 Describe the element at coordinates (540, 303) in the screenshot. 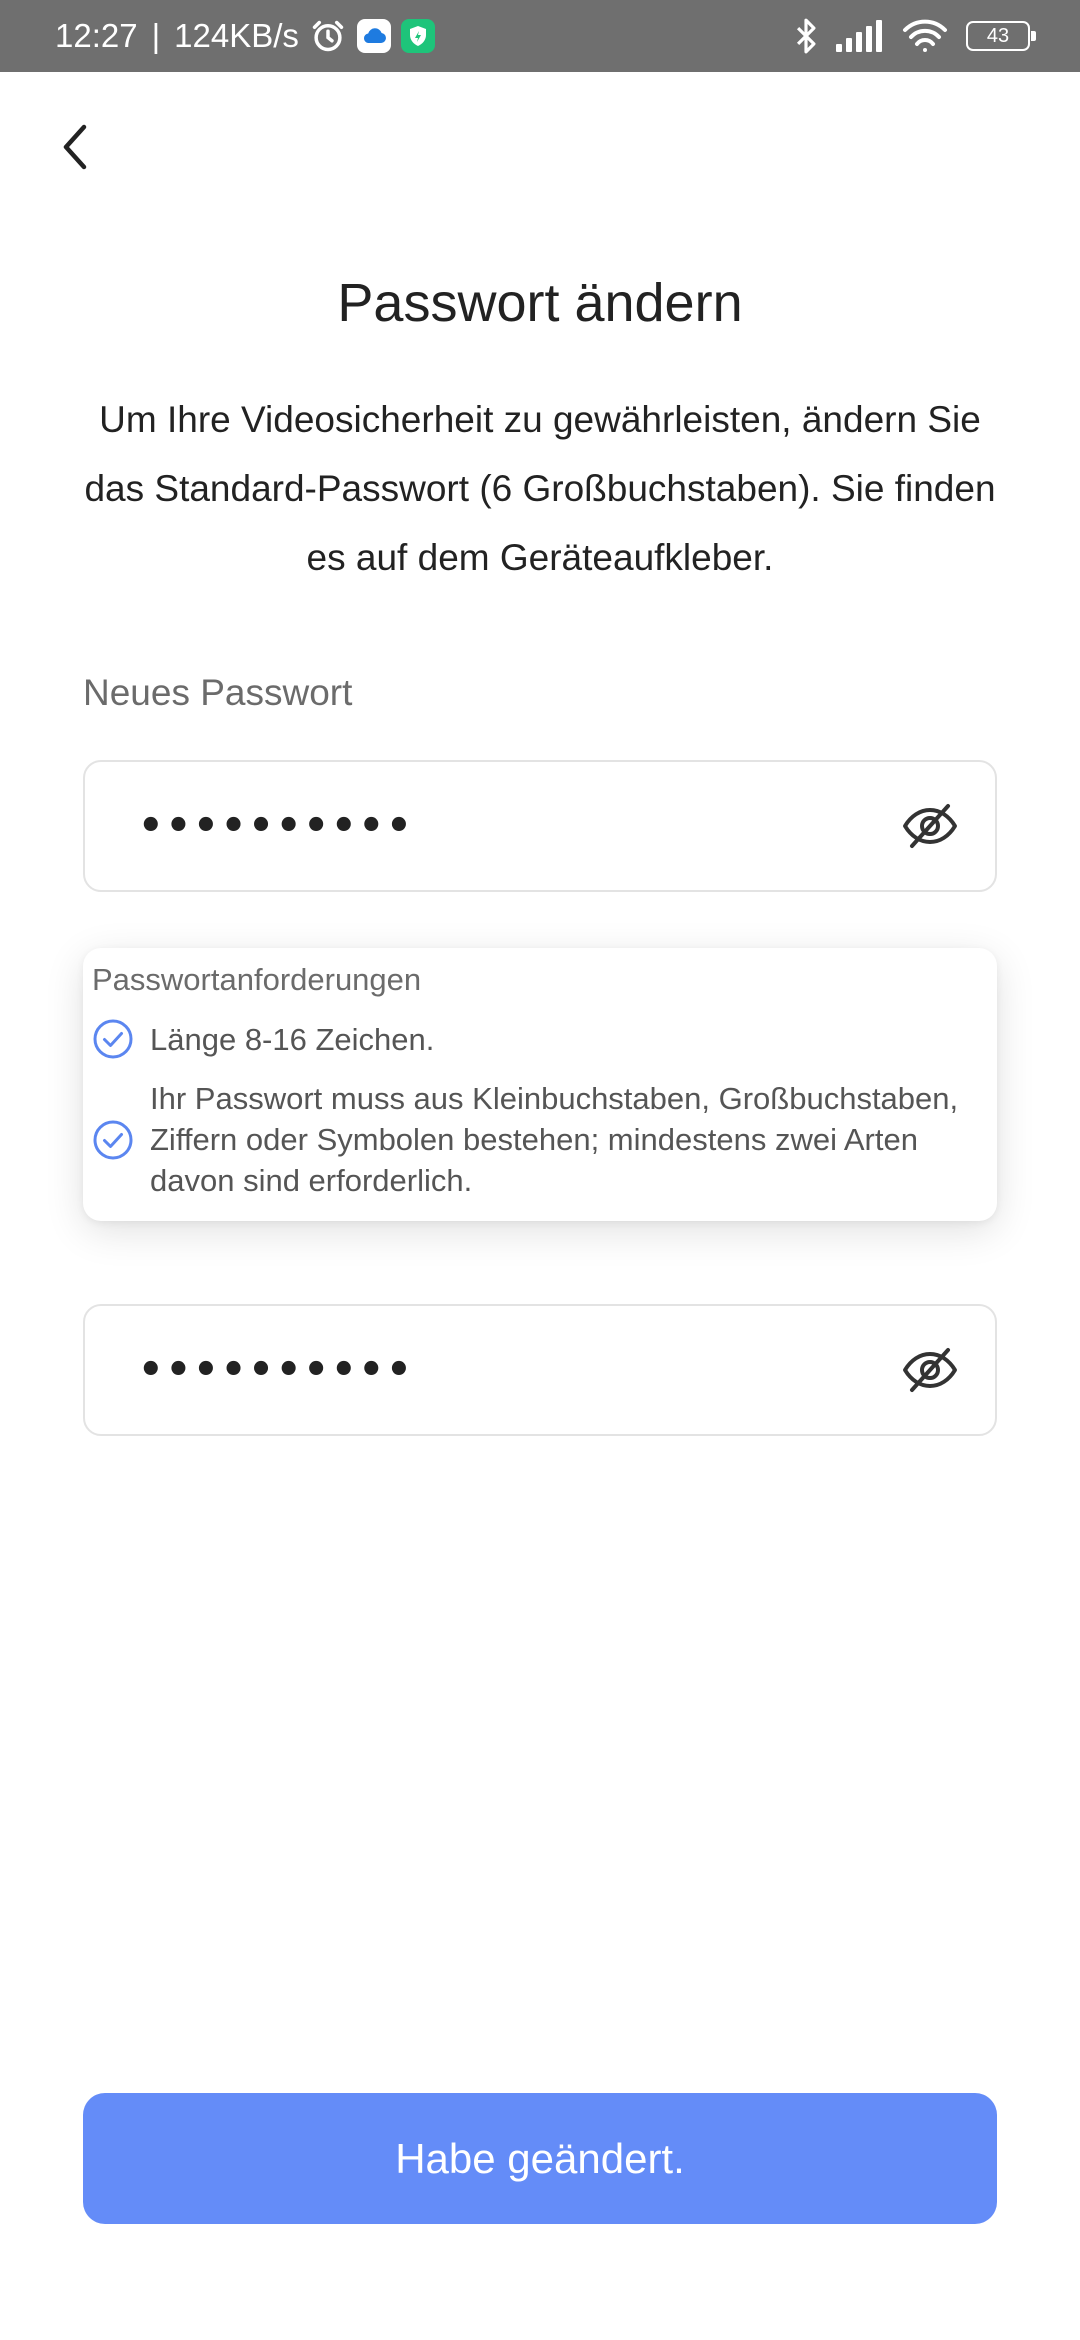

I see `page-title: Passwort ändern` at that location.